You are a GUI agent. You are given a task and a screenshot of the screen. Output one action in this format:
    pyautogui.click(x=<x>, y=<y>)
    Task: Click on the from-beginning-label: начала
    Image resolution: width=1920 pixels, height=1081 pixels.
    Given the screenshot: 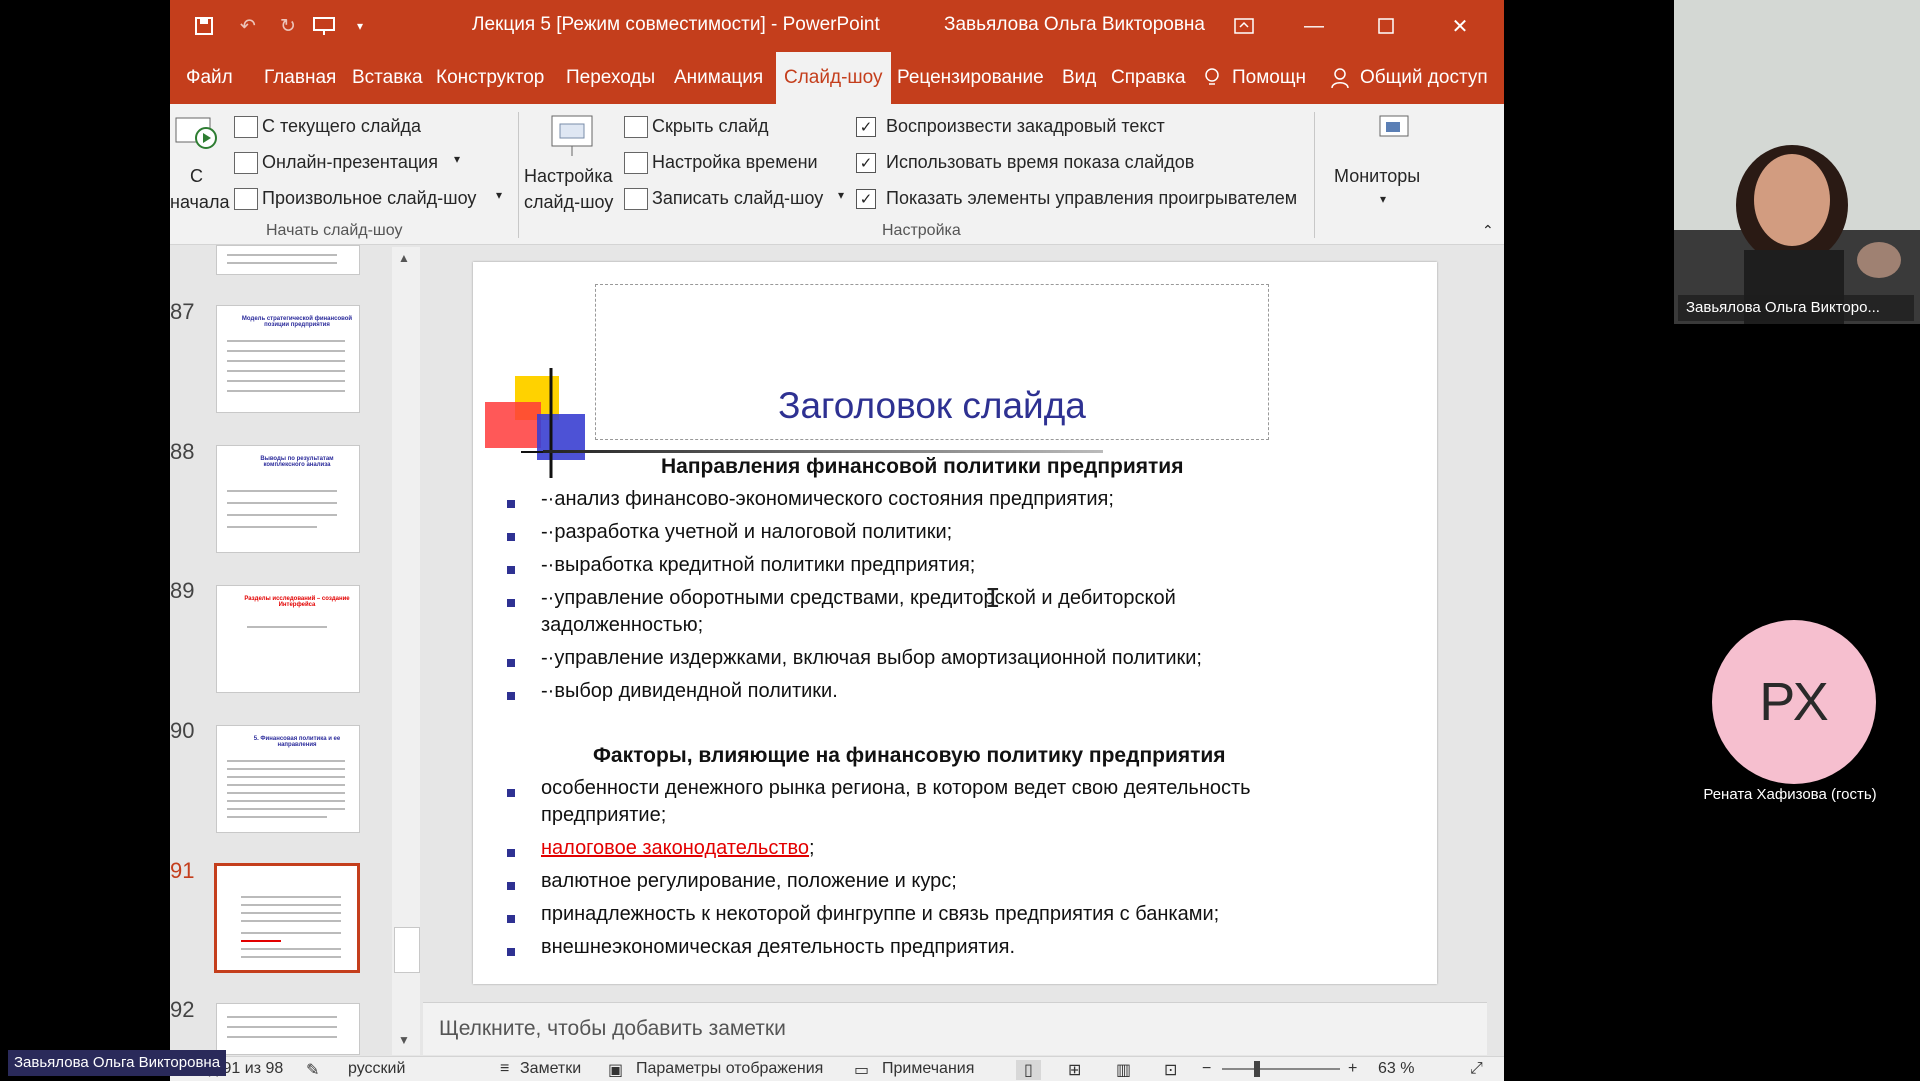 What is the action you would take?
    pyautogui.click(x=199, y=202)
    